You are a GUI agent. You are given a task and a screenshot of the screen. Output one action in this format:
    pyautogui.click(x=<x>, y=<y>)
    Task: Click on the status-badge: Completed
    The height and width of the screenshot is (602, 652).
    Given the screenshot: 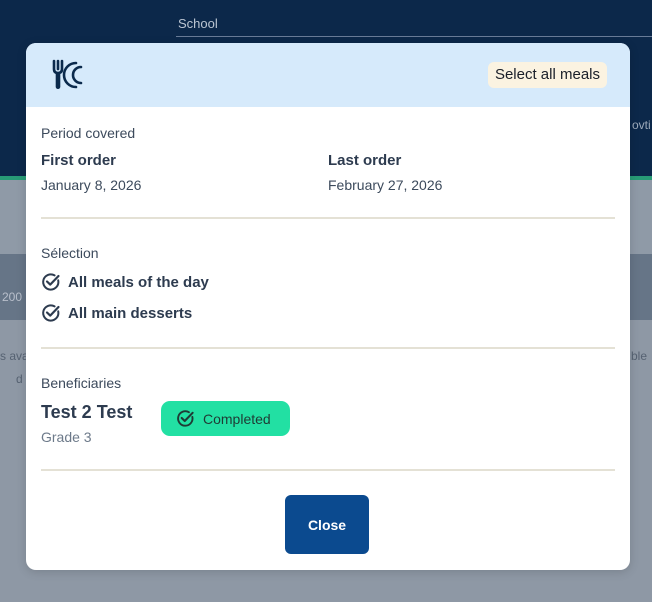 What is the action you would take?
    pyautogui.click(x=225, y=418)
    